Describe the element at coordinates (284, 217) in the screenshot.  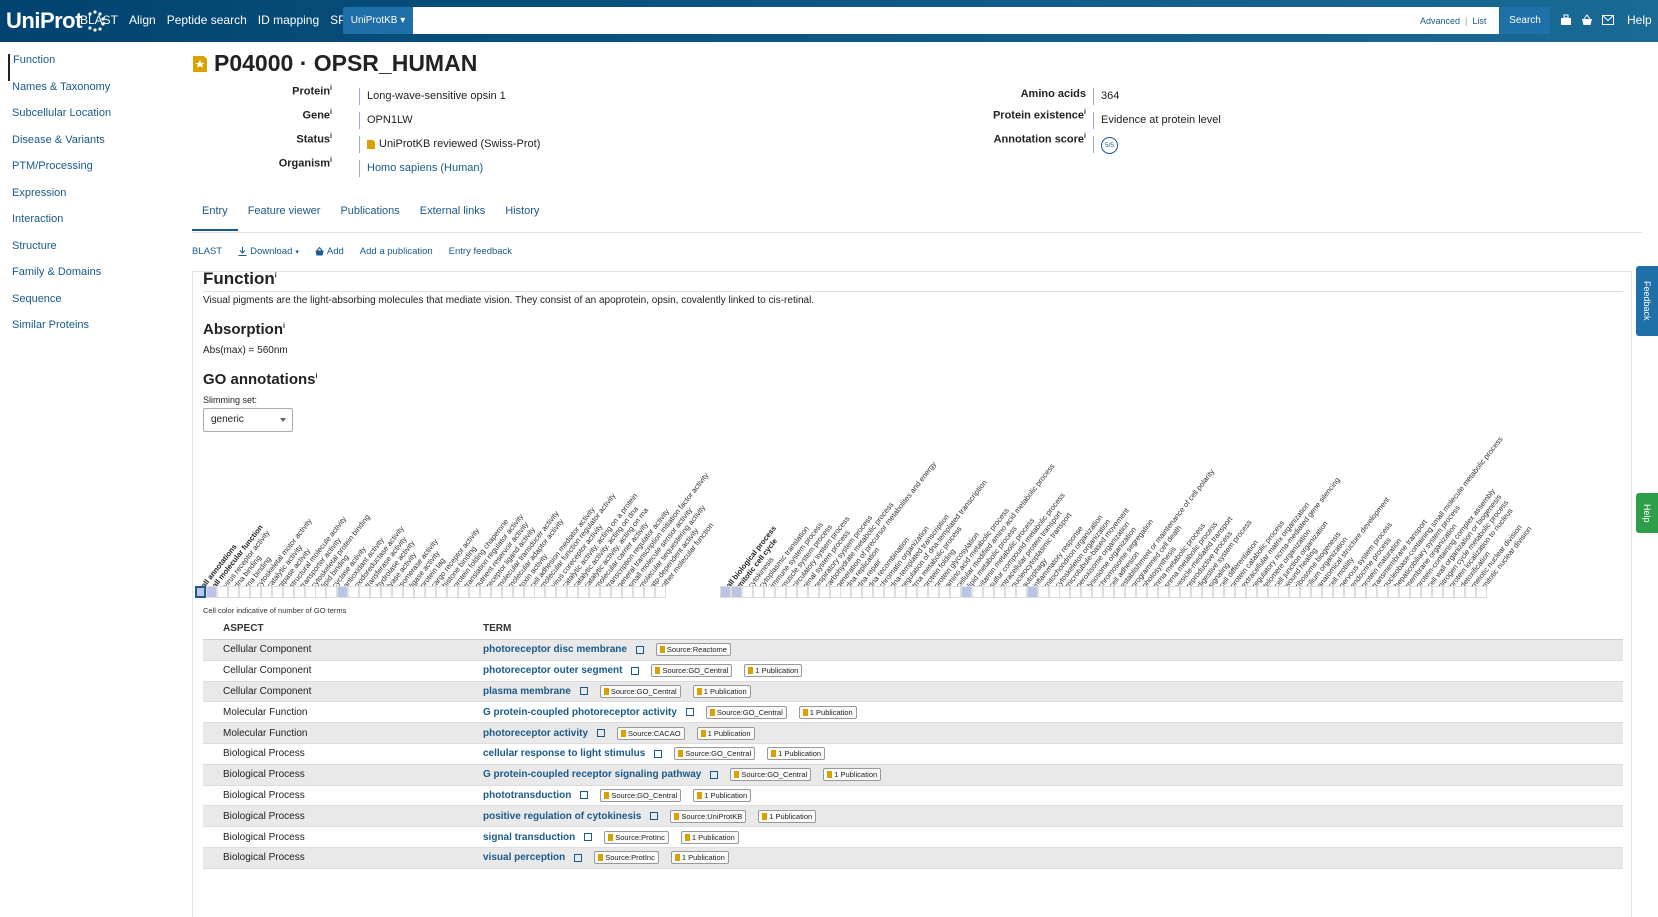
I see `tab-feature-viewer: Feature viewer` at that location.